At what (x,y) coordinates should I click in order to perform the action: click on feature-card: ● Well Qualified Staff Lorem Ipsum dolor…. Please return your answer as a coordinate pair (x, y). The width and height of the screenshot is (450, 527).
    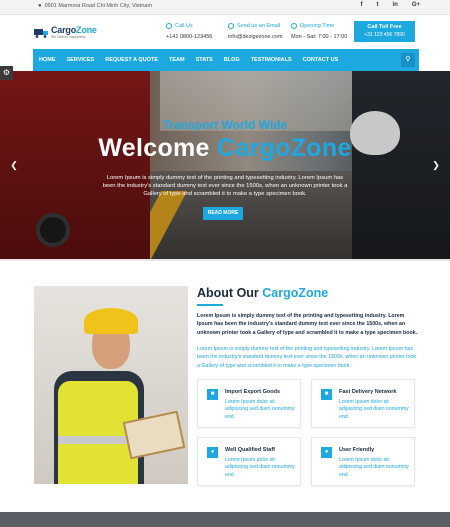
    Looking at the image, I should click on (249, 461).